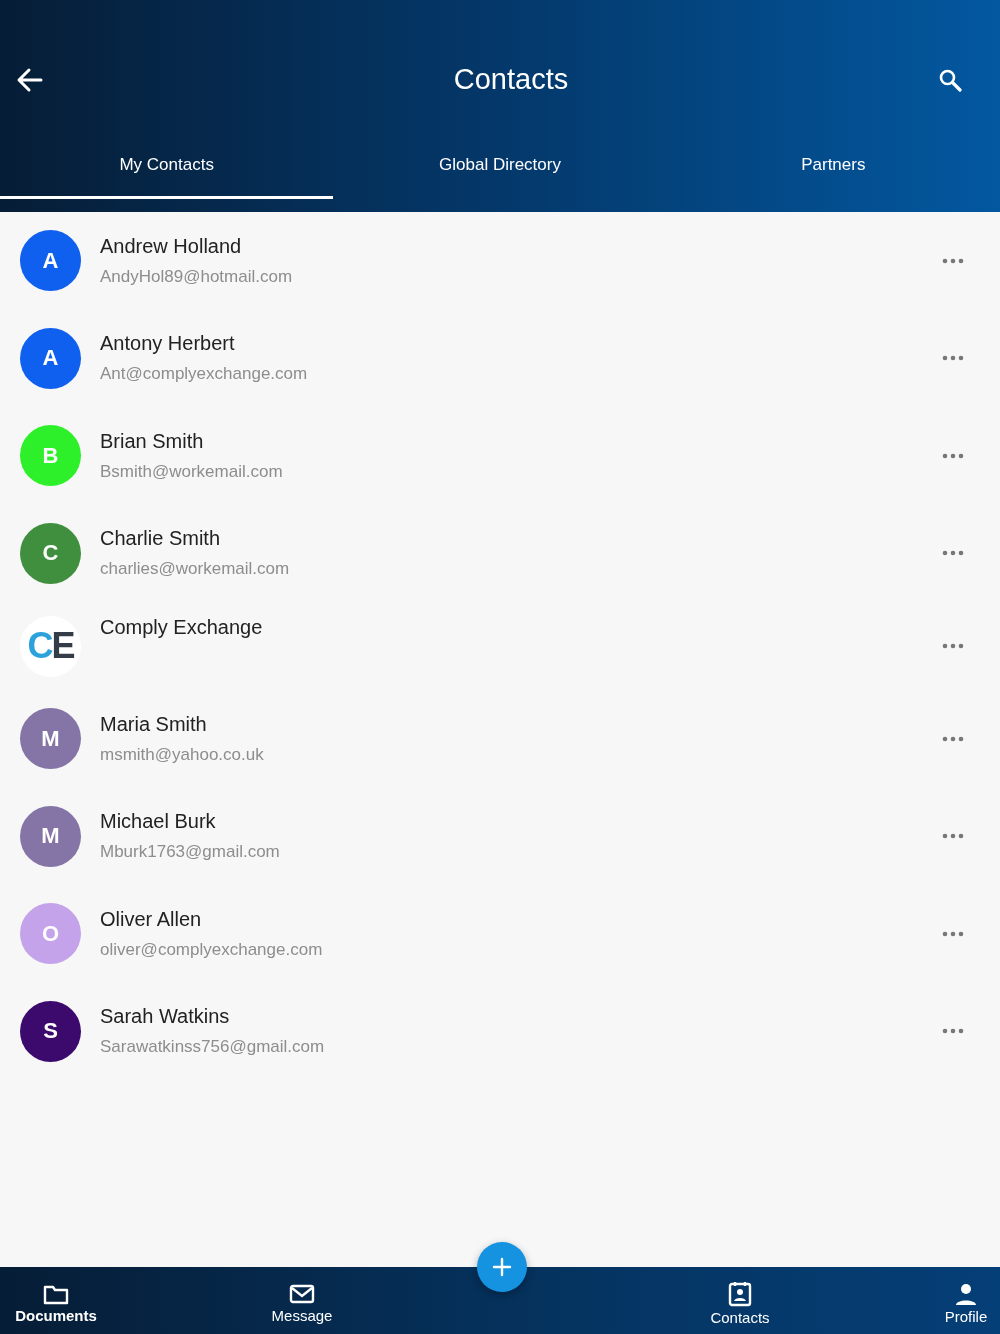  Describe the element at coordinates (500, 836) in the screenshot. I see `contact-row: M Michael Burk Mburk1763@gmail.com` at that location.